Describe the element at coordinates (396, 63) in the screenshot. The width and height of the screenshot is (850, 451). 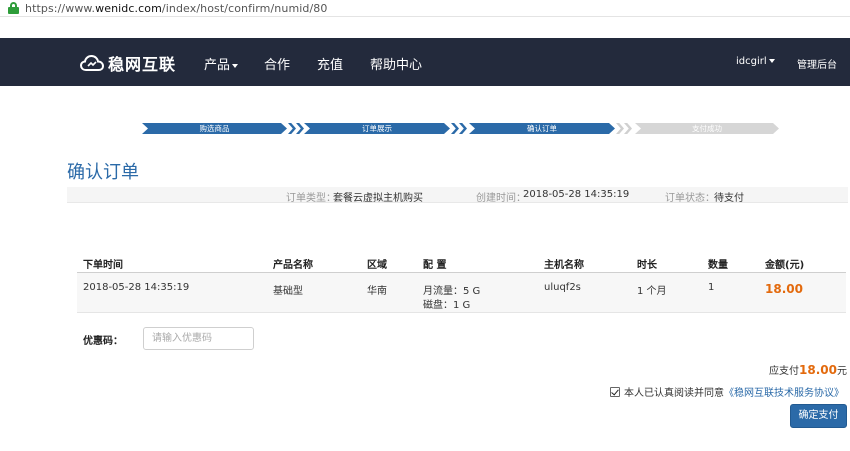
I see `nav-item-help-center: 帮助中心` at that location.